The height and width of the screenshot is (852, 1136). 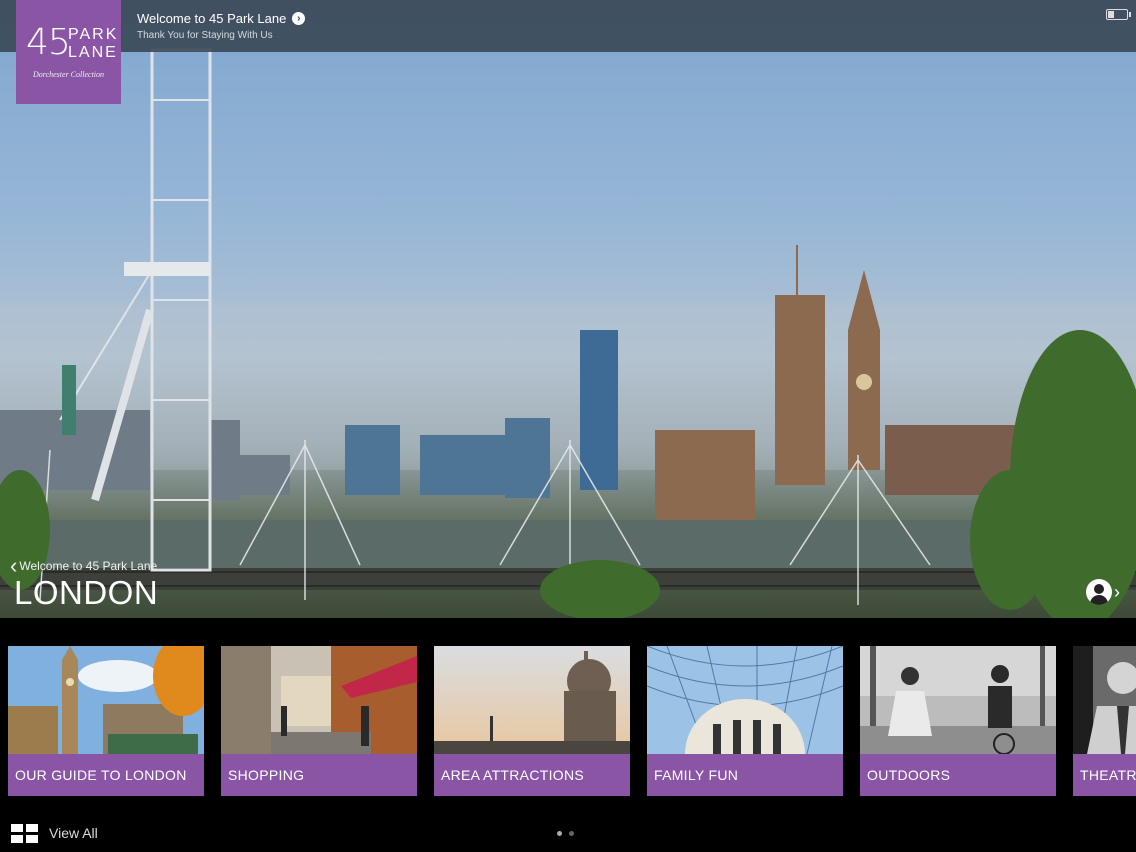 I want to click on battery-icon, so click(x=1118, y=14).